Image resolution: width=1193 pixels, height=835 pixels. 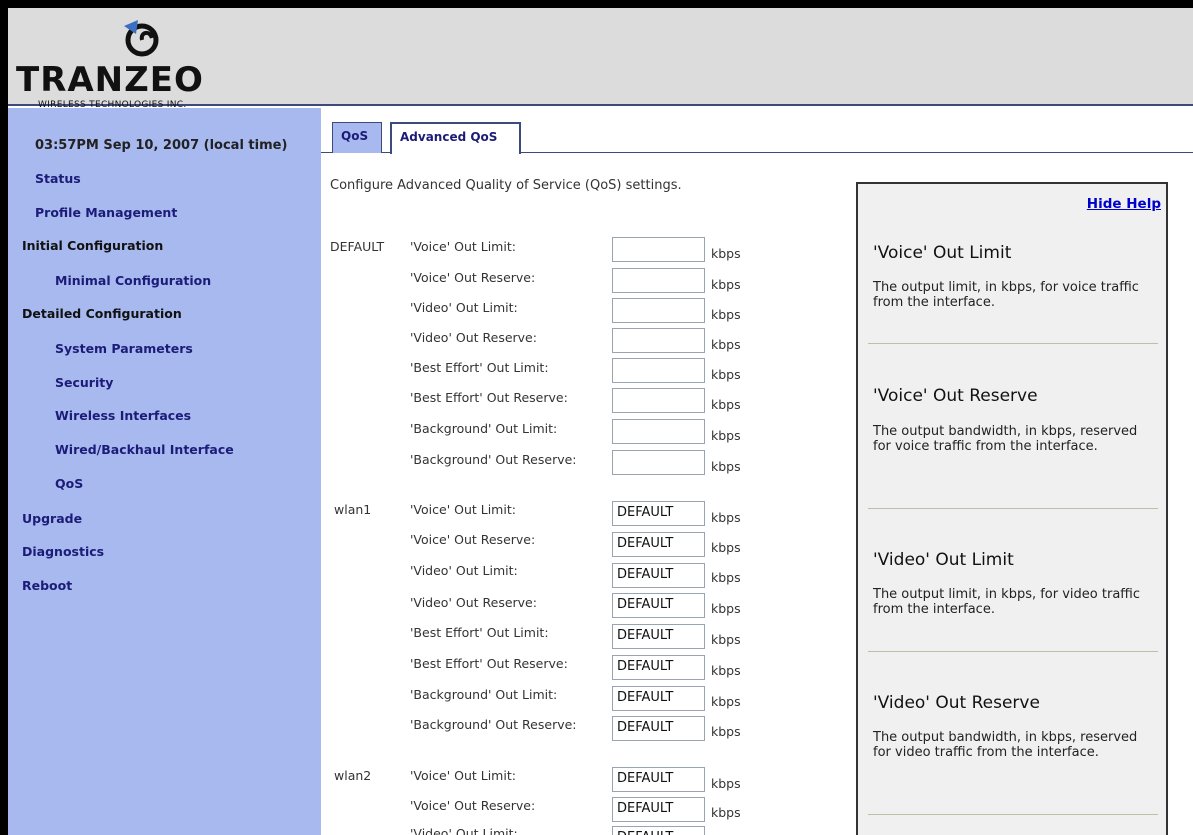 I want to click on help-title: 'Voice' Out Limit, so click(x=942, y=253).